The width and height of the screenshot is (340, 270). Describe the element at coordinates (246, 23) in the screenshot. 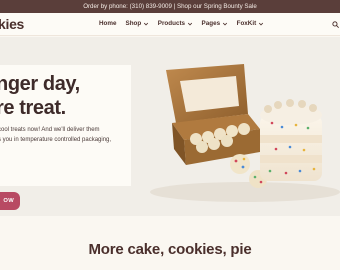

I see `nav-item-label: FoxKit` at that location.